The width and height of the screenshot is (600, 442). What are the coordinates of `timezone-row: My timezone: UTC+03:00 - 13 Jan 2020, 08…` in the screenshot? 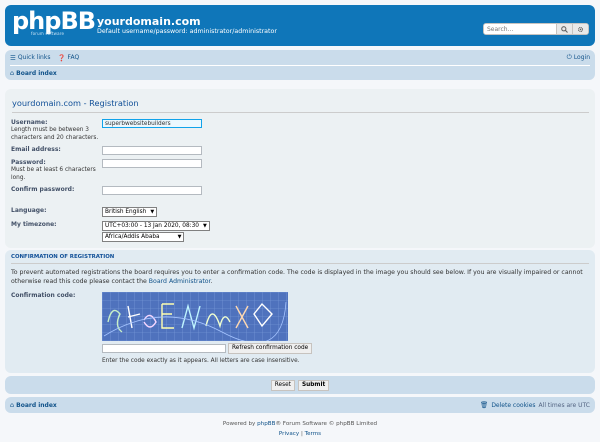 It's located at (300, 231).